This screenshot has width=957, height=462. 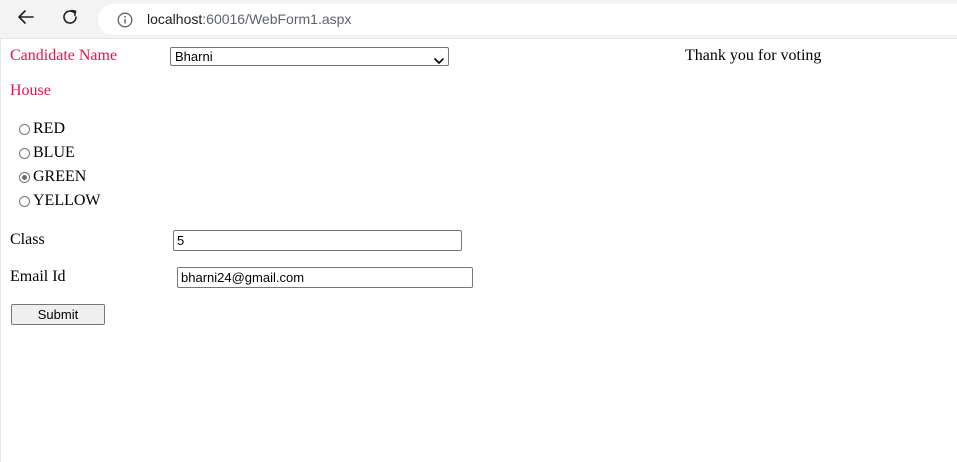 I want to click on info-icon, so click(x=125, y=22).